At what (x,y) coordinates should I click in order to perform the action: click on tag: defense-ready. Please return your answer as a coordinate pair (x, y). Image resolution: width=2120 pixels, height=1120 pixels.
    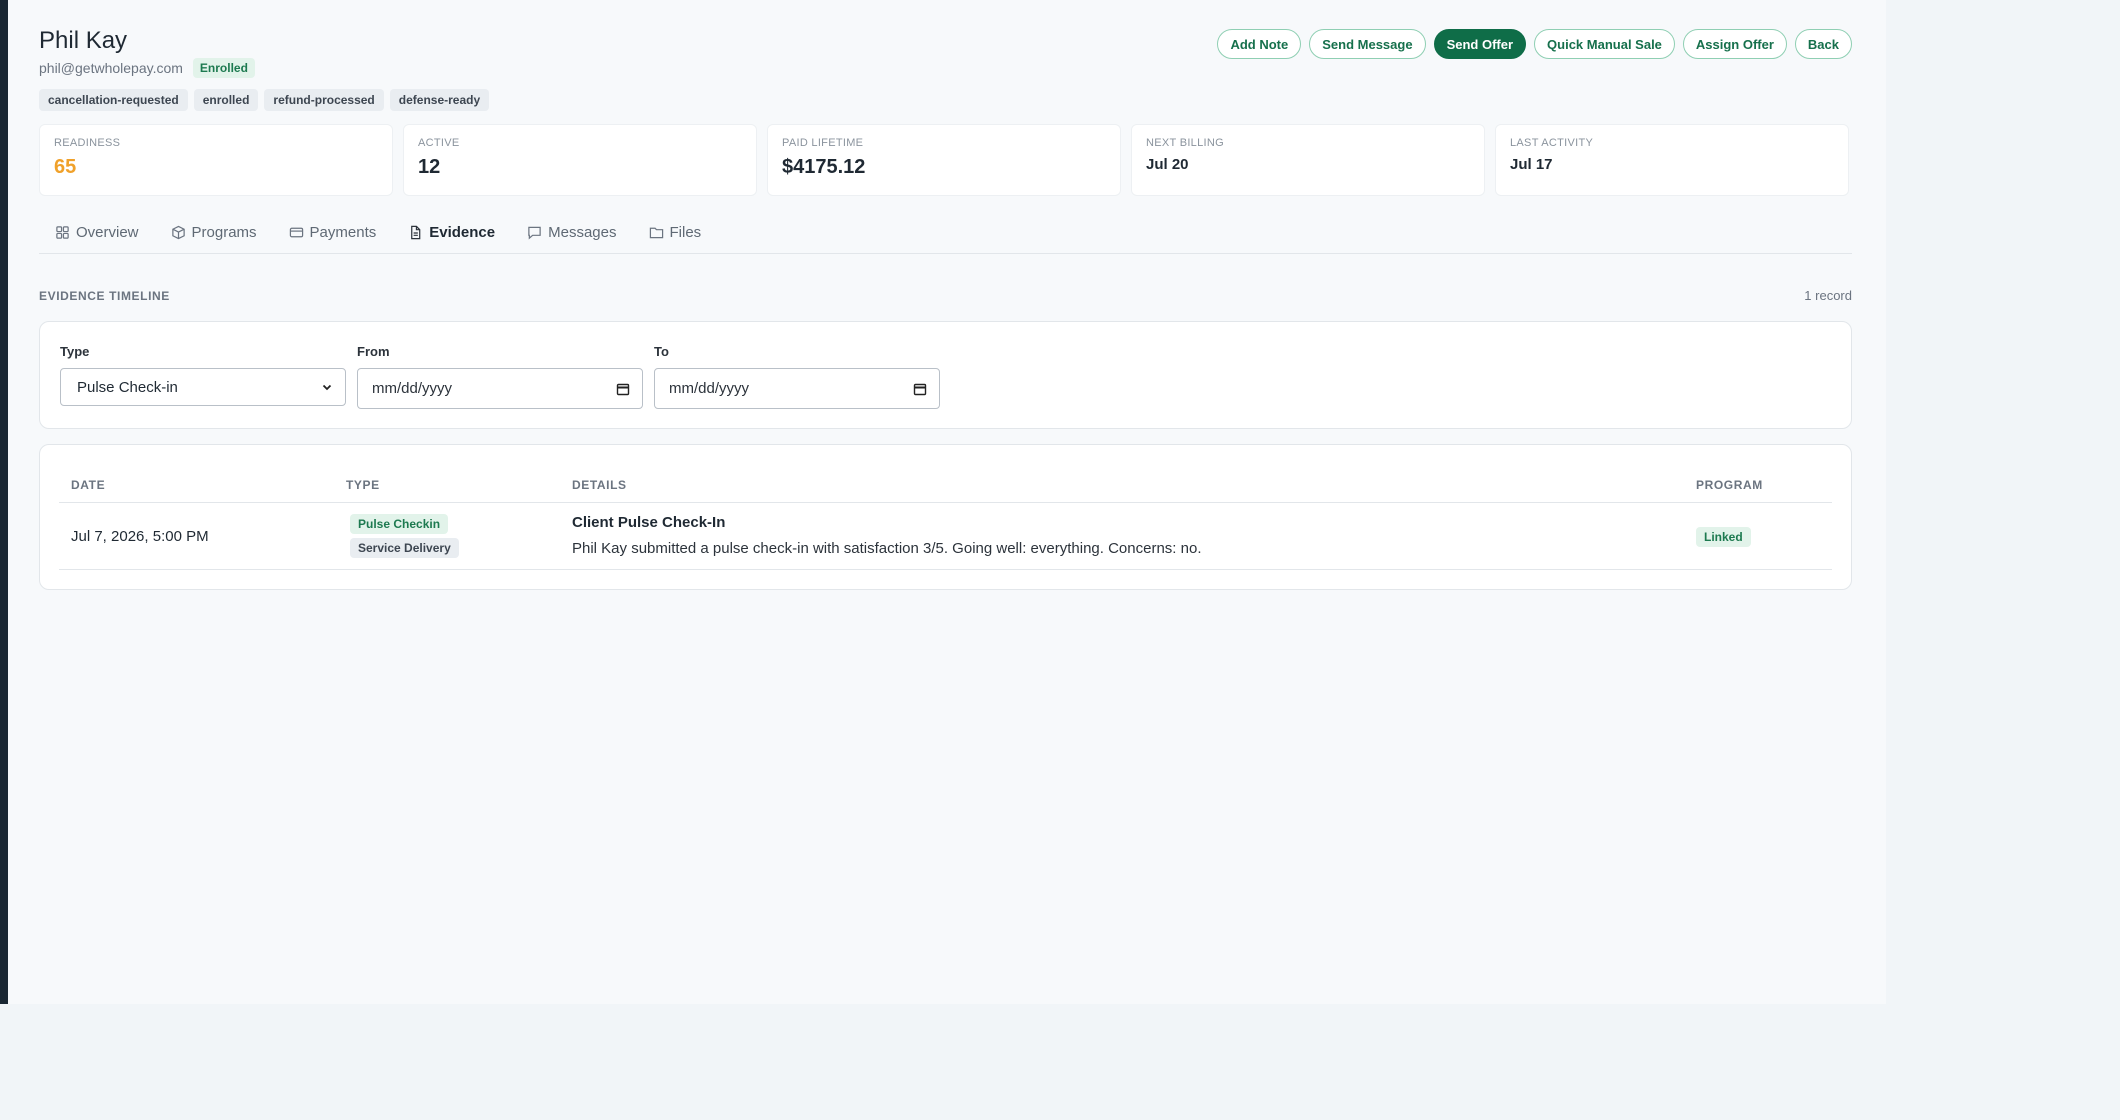
    Looking at the image, I should click on (439, 100).